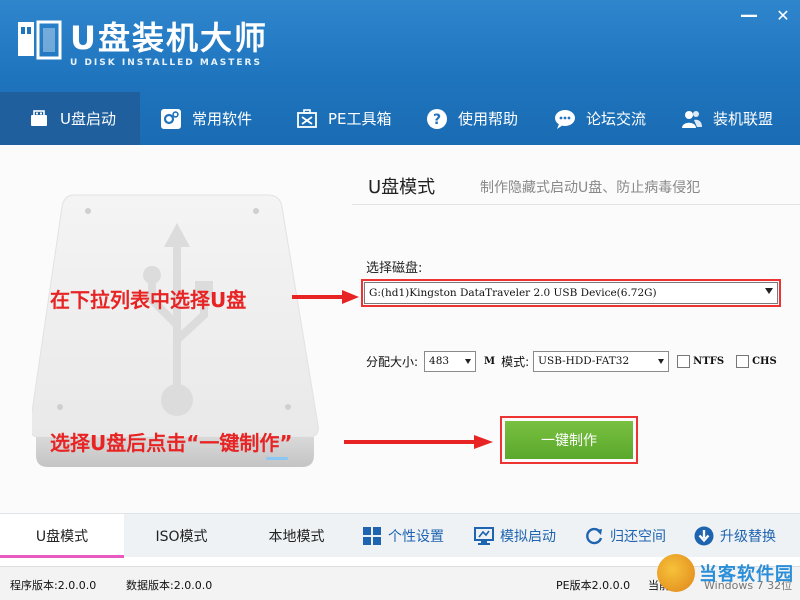  Describe the element at coordinates (515, 361) in the screenshot. I see `mode-label: 模式:` at that location.